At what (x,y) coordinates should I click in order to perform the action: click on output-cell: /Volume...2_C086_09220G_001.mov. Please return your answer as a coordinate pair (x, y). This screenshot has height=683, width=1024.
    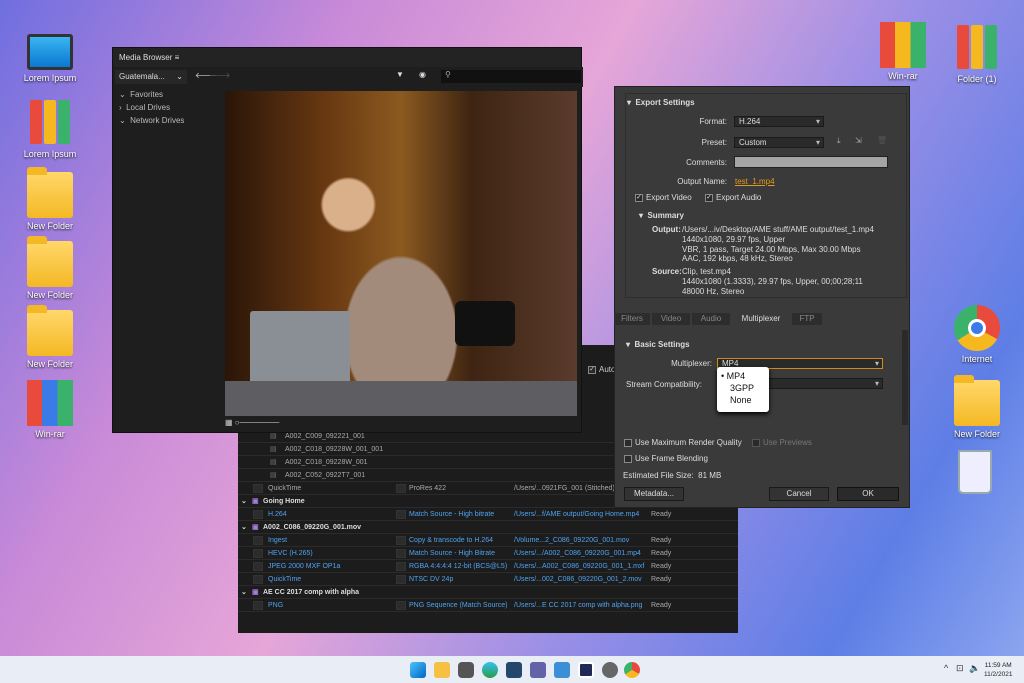
    Looking at the image, I should click on (571, 540).